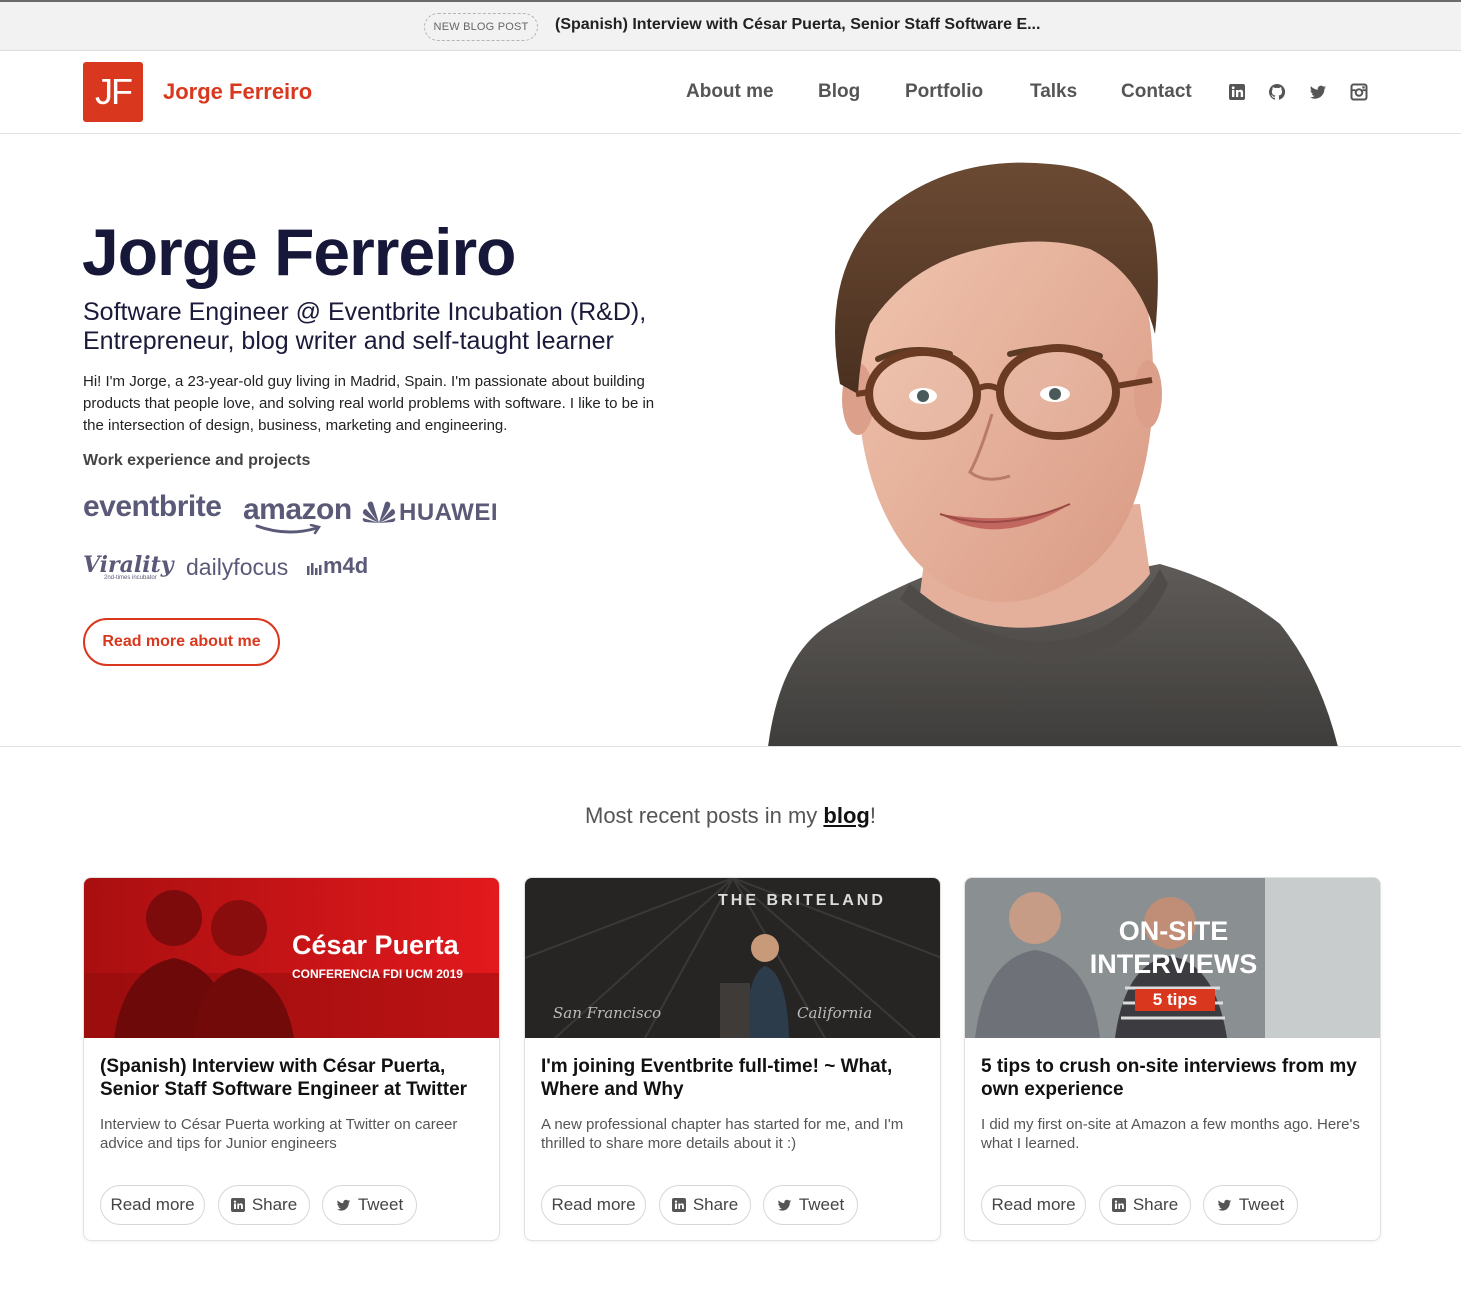 This screenshot has width=1461, height=1306. Describe the element at coordinates (299, 252) in the screenshot. I see `hero-name: Jorge Ferreiro` at that location.